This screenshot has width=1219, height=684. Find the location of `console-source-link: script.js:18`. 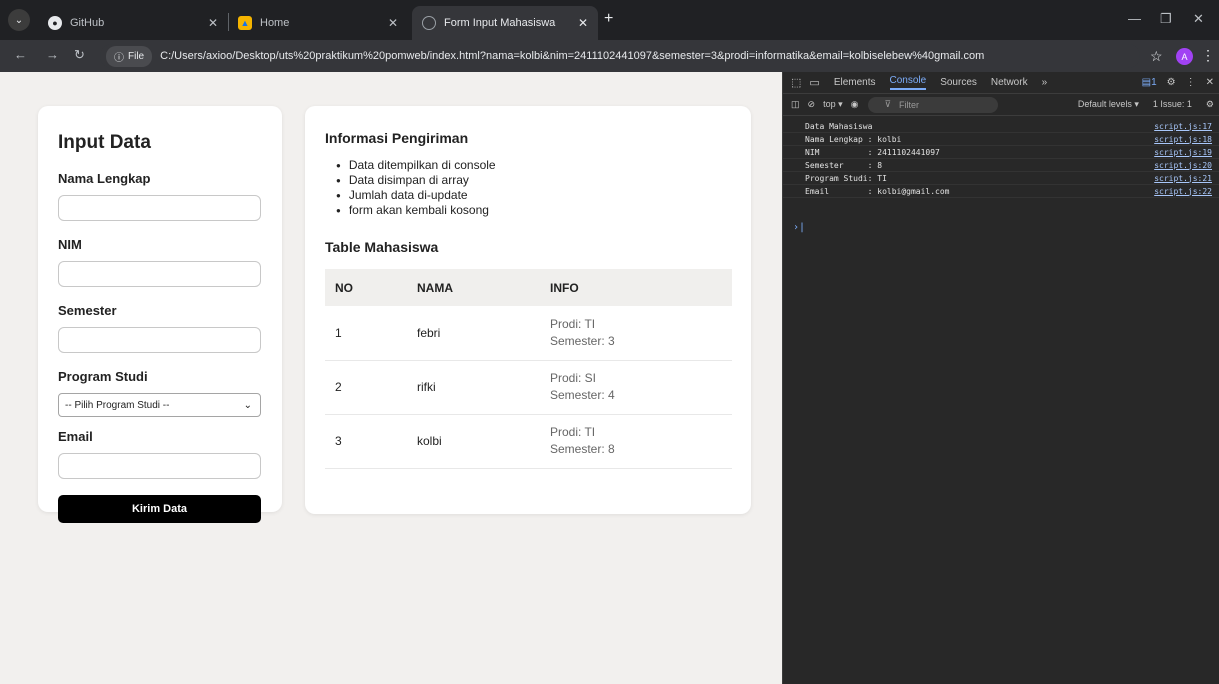

console-source-link: script.js:18 is located at coordinates (1183, 139).